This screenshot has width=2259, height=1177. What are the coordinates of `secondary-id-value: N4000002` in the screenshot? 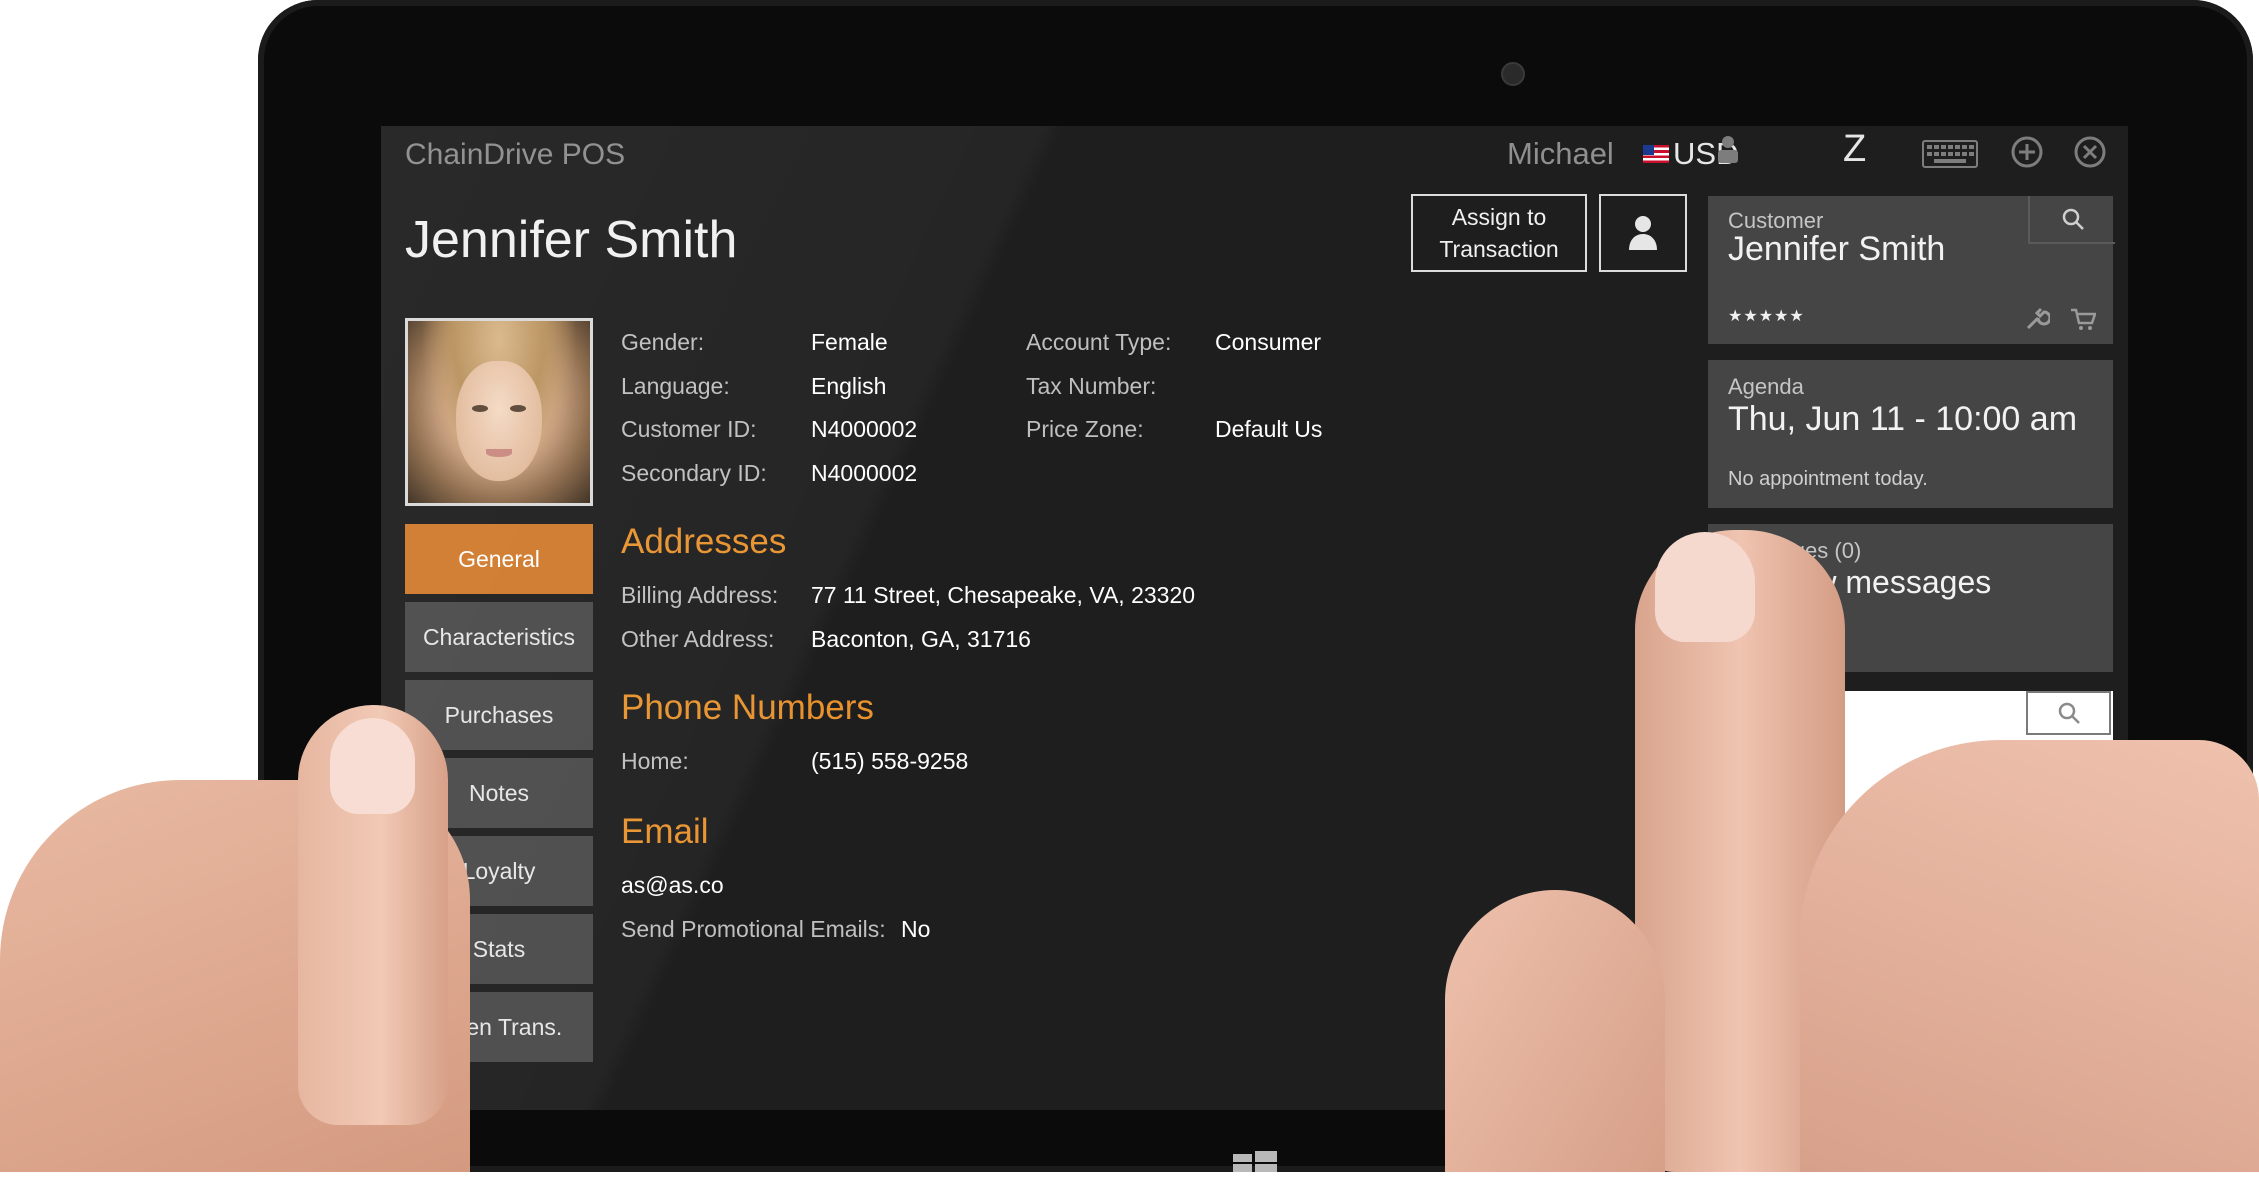 It's located at (864, 473).